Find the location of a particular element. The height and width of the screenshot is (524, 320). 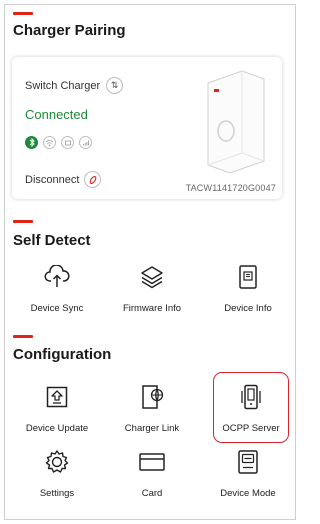

disconnect-row: Disconnect is located at coordinates (63, 179).